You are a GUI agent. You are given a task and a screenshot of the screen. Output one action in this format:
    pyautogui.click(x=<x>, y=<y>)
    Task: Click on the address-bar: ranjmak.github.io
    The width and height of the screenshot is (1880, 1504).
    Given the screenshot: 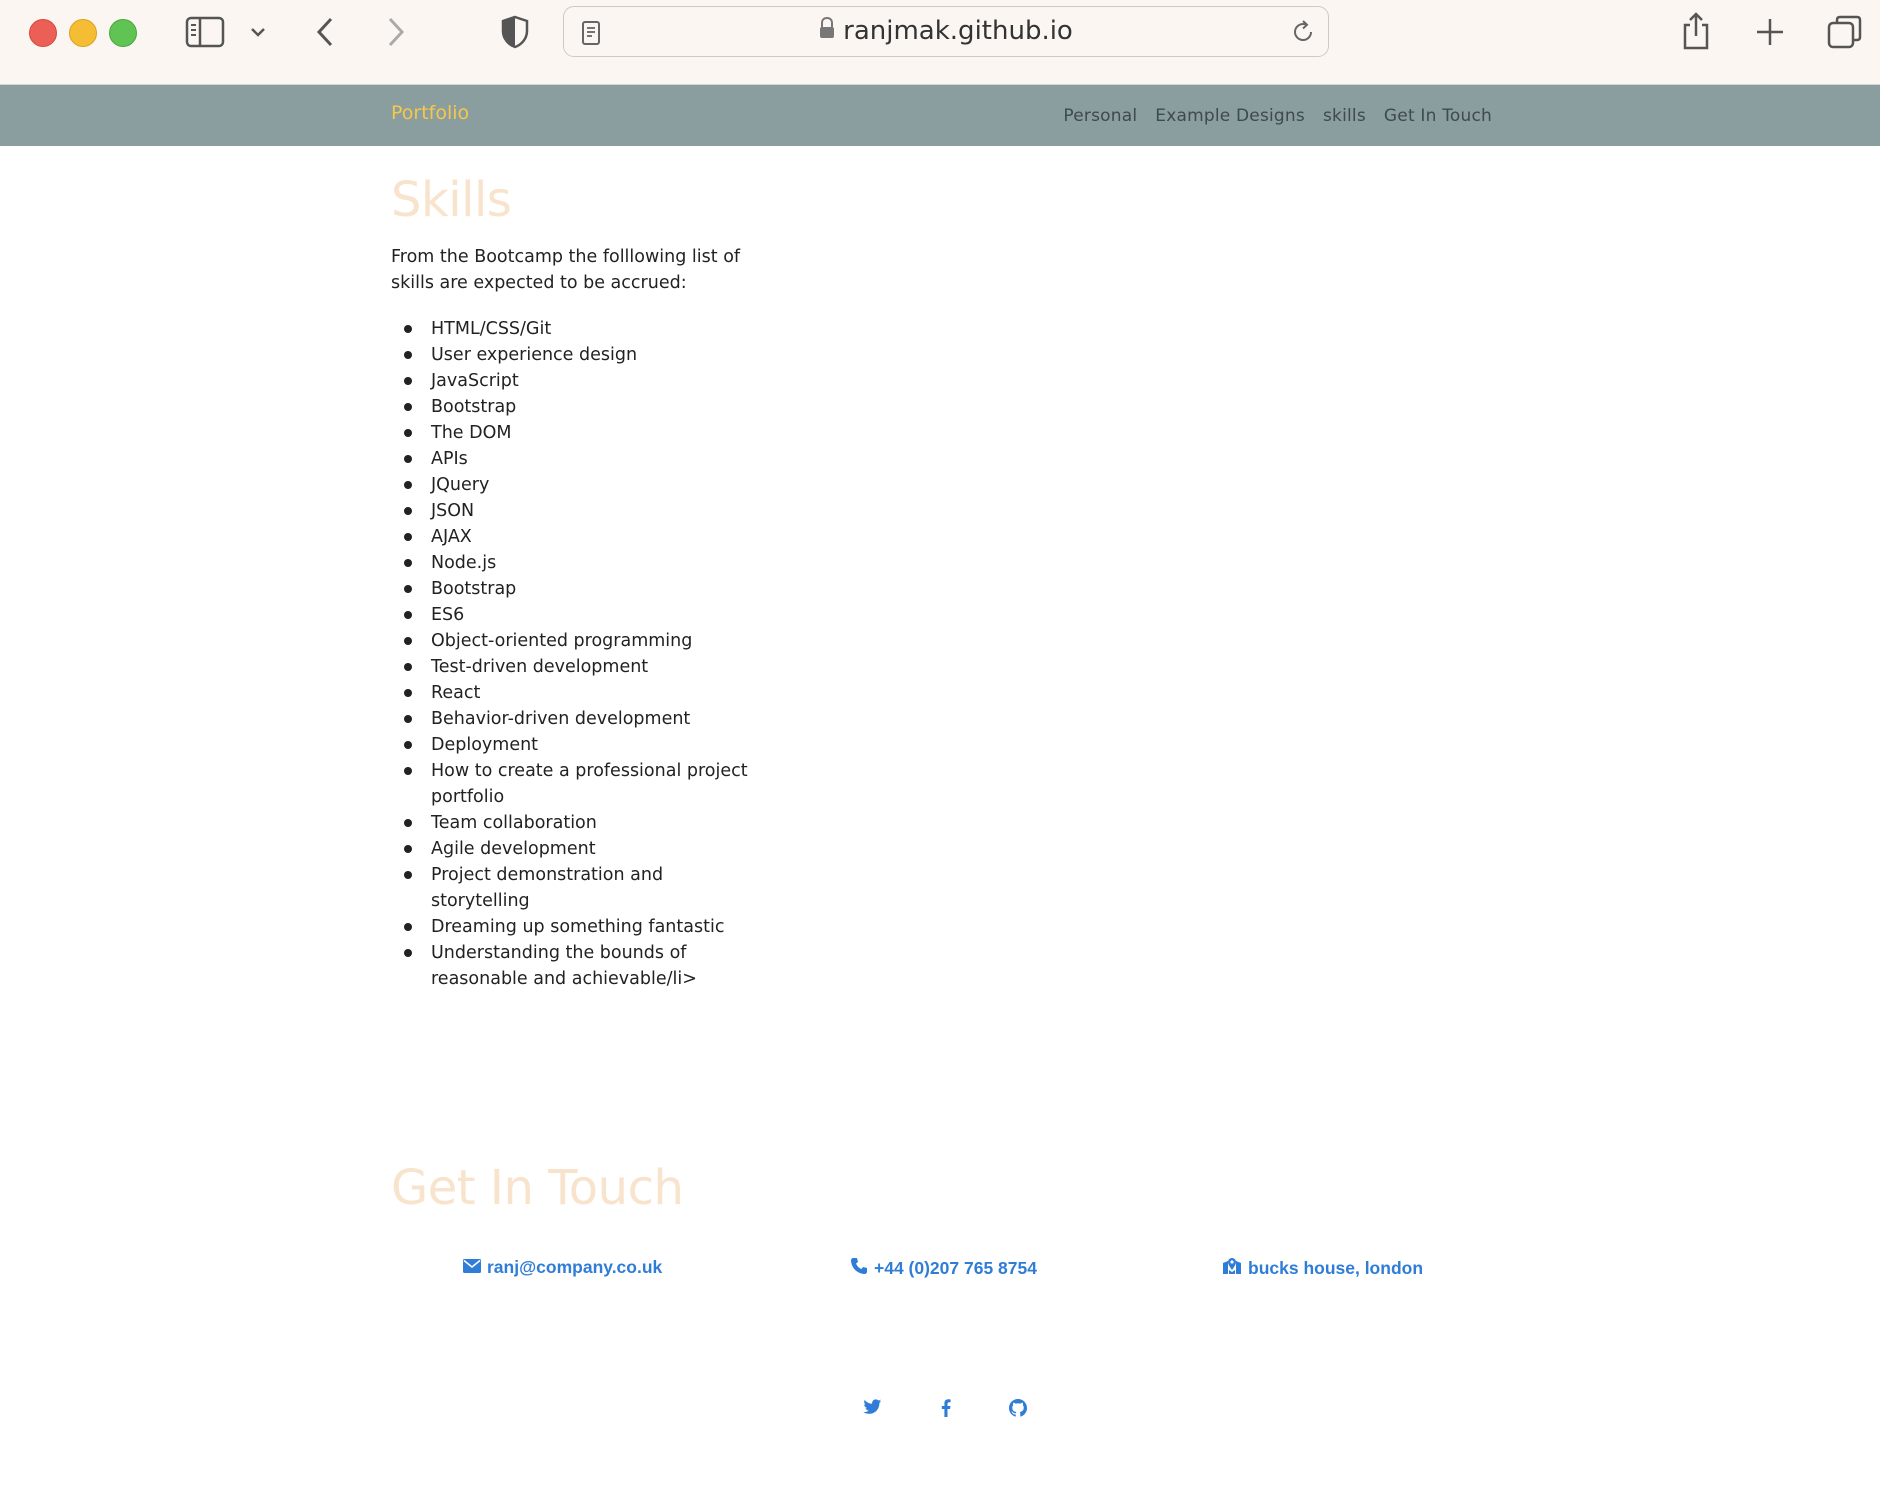 What is the action you would take?
    pyautogui.click(x=946, y=31)
    